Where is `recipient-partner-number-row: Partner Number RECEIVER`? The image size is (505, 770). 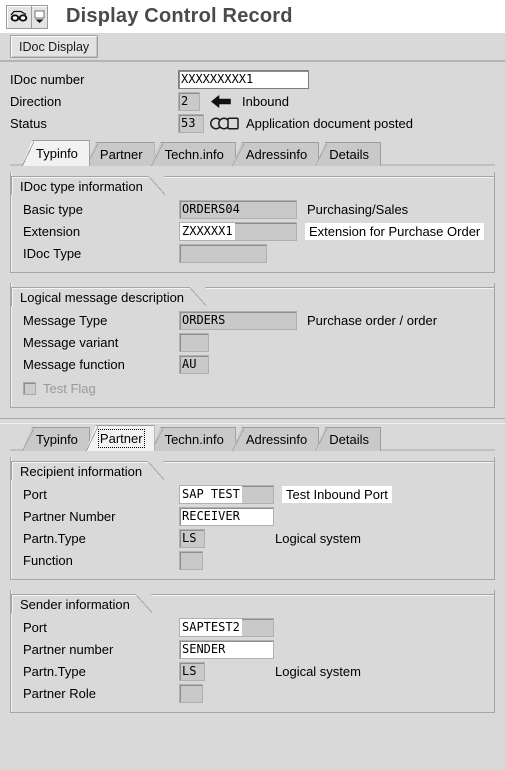
recipient-partner-number-row: Partner Number RECEIVER is located at coordinates (258, 516).